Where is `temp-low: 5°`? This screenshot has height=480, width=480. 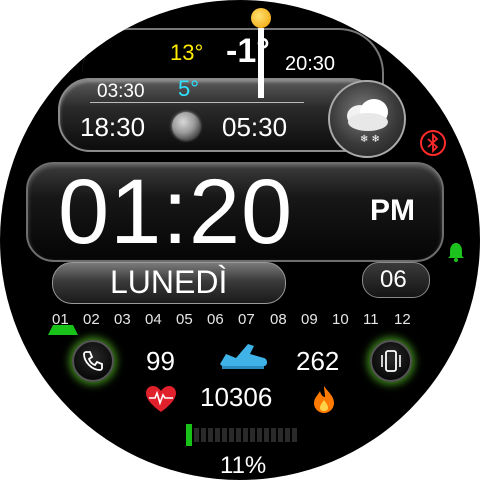 temp-low: 5° is located at coordinates (189, 88).